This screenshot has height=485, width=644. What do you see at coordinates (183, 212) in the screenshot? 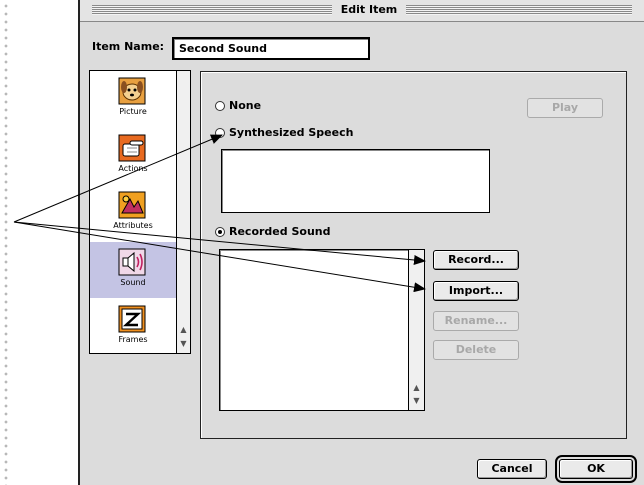
I see `icon-list-scrollbar: ▲ ▼` at bounding box center [183, 212].